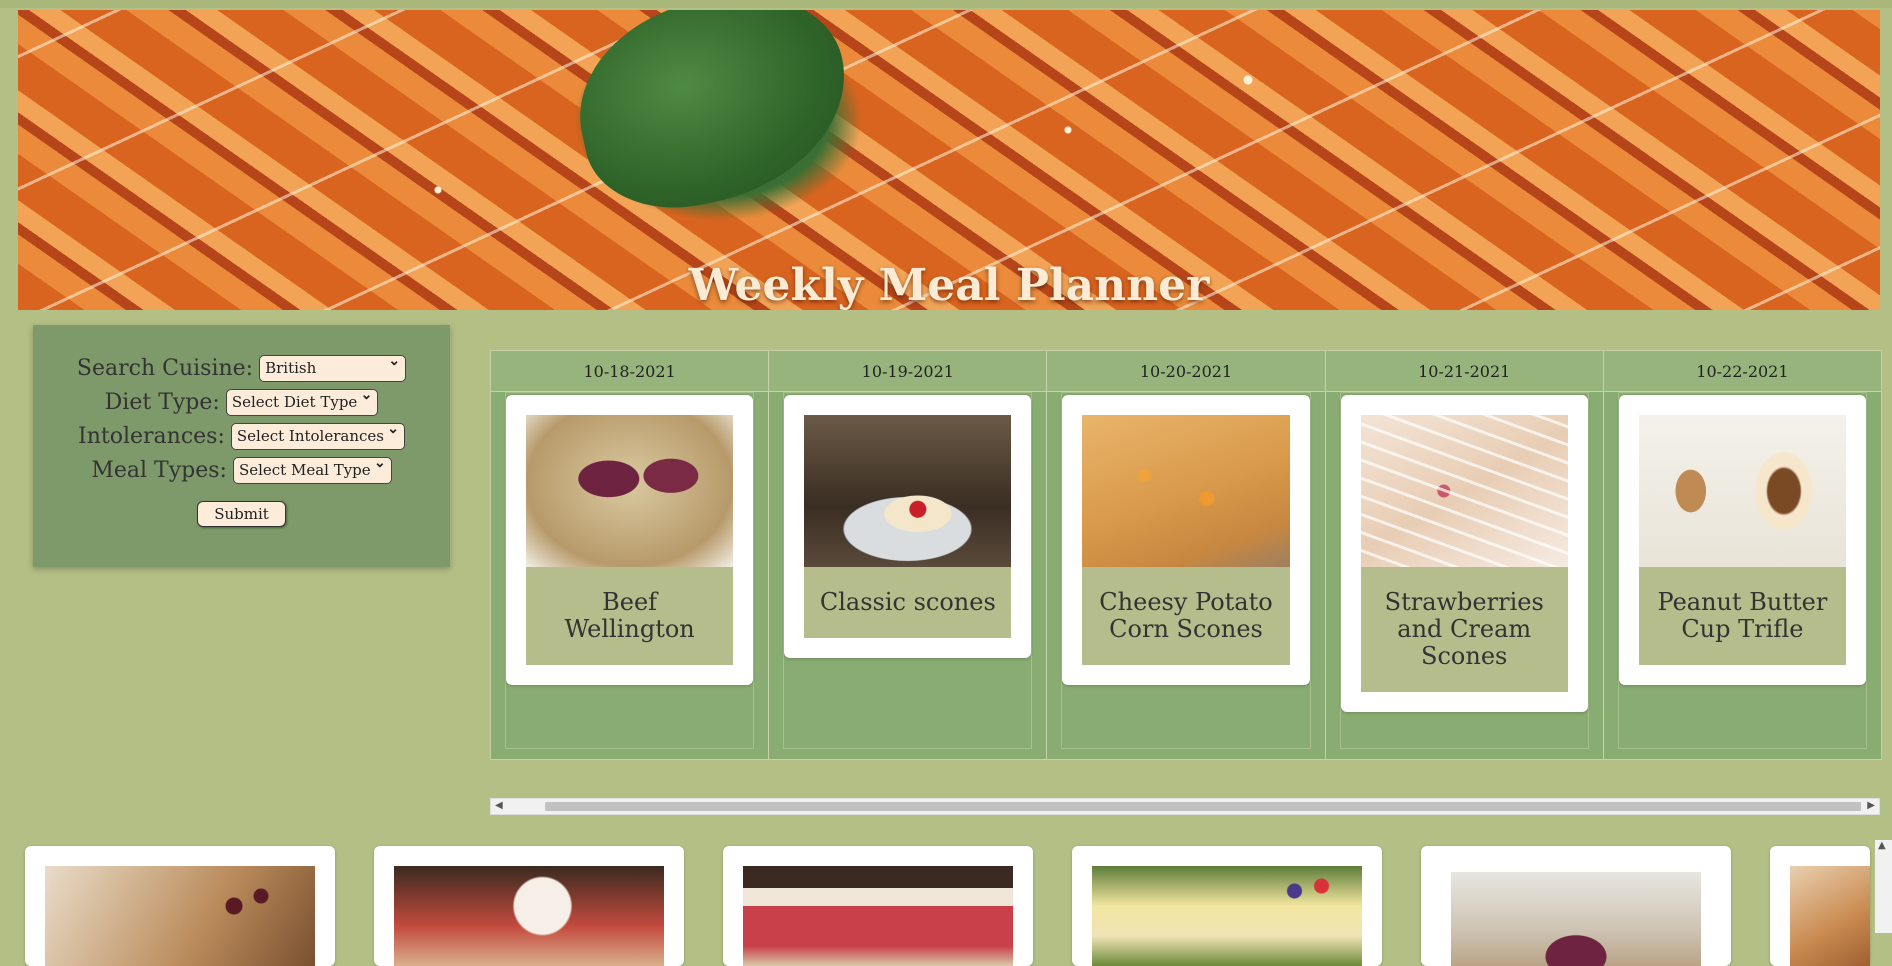 The width and height of the screenshot is (1892, 966). I want to click on meal-types-row: Meal Types: Select Meal Type, so click(241, 470).